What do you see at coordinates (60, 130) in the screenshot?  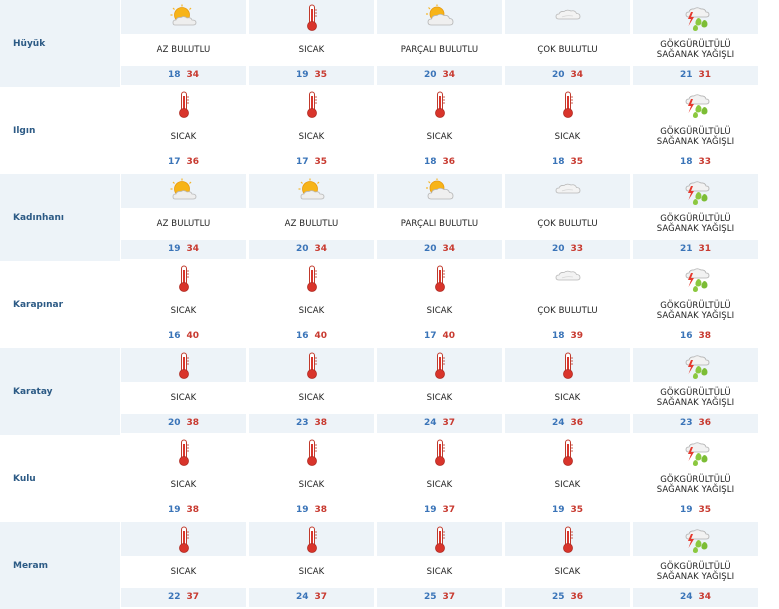 I see `city-name: Ilgın` at bounding box center [60, 130].